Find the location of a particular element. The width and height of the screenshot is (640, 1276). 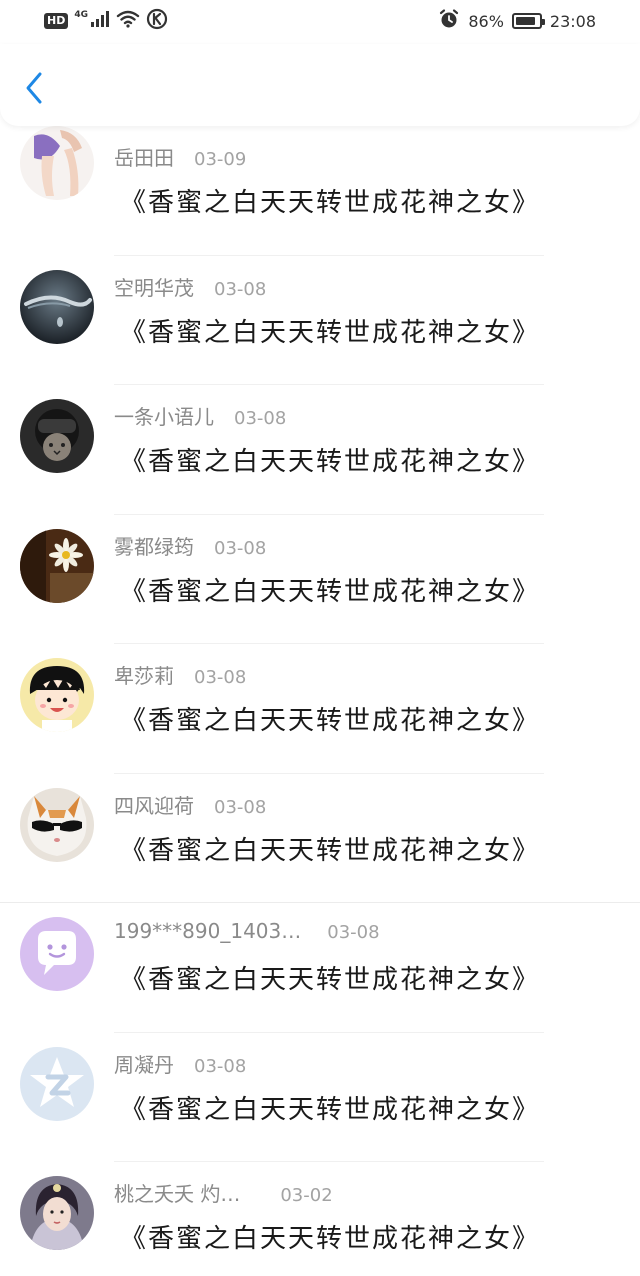

username: 卑莎莉 is located at coordinates (144, 674).